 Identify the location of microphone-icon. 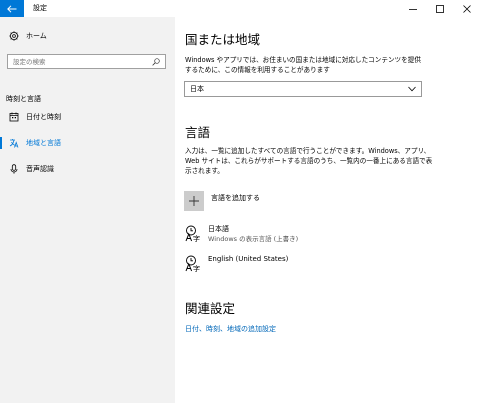
(14, 169).